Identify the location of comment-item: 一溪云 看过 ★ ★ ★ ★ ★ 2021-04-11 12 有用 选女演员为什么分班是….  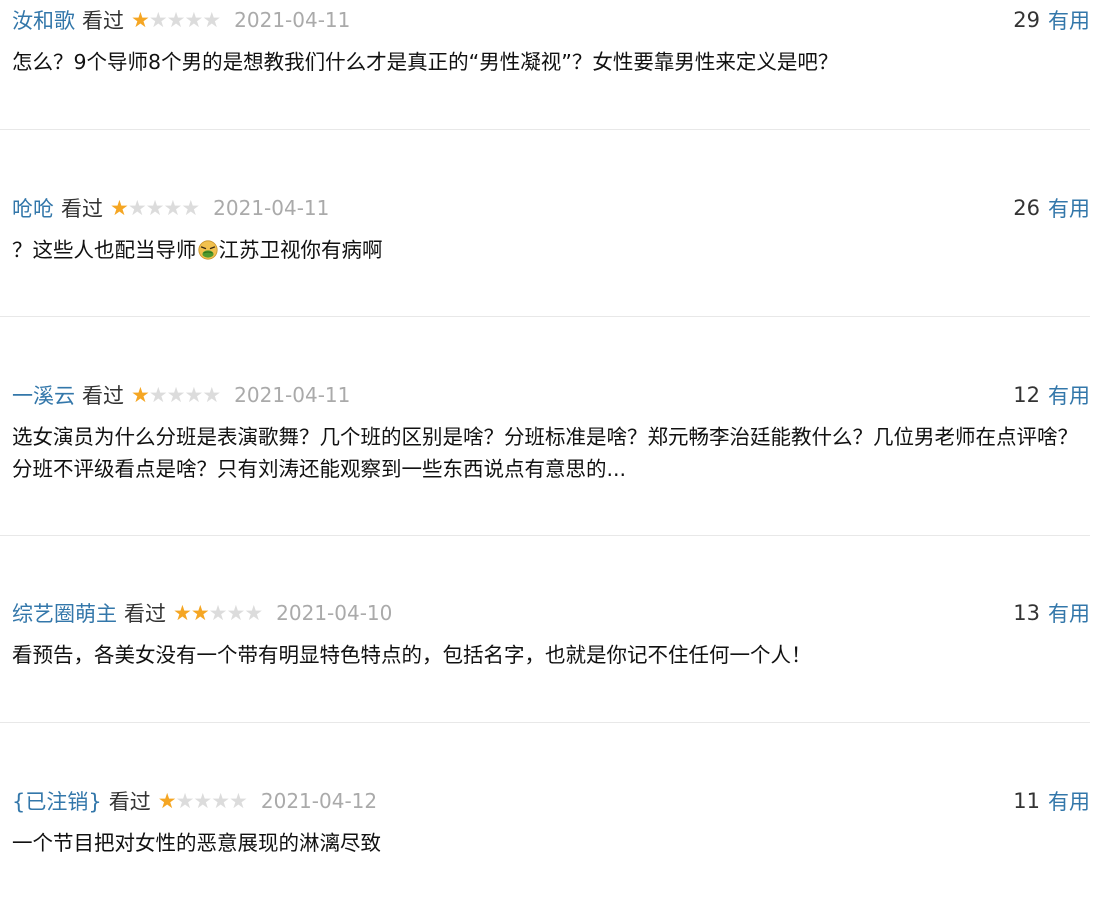
(545, 431).